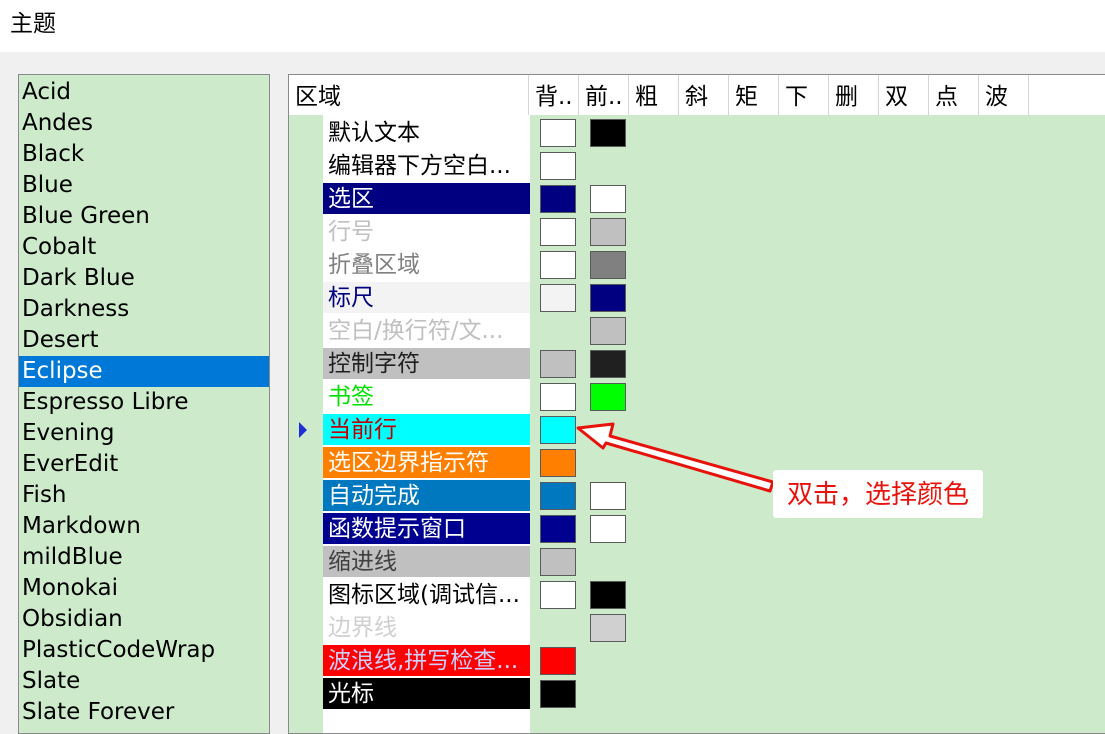  Describe the element at coordinates (878, 494) in the screenshot. I see `annotation-callout: 双击，选择颜色` at that location.